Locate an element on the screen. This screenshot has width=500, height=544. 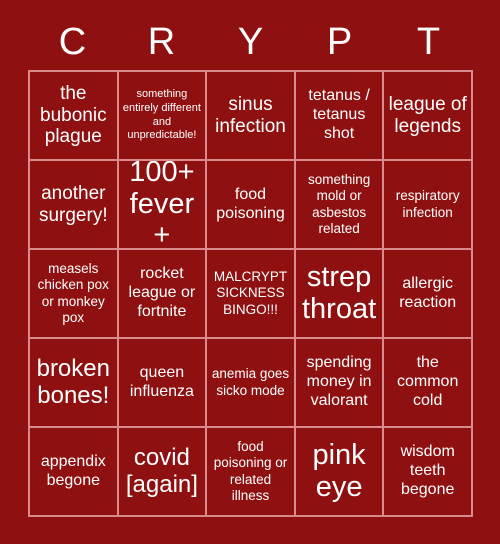
bingo-cell-r4c1: broken bones! is located at coordinates (74, 383).